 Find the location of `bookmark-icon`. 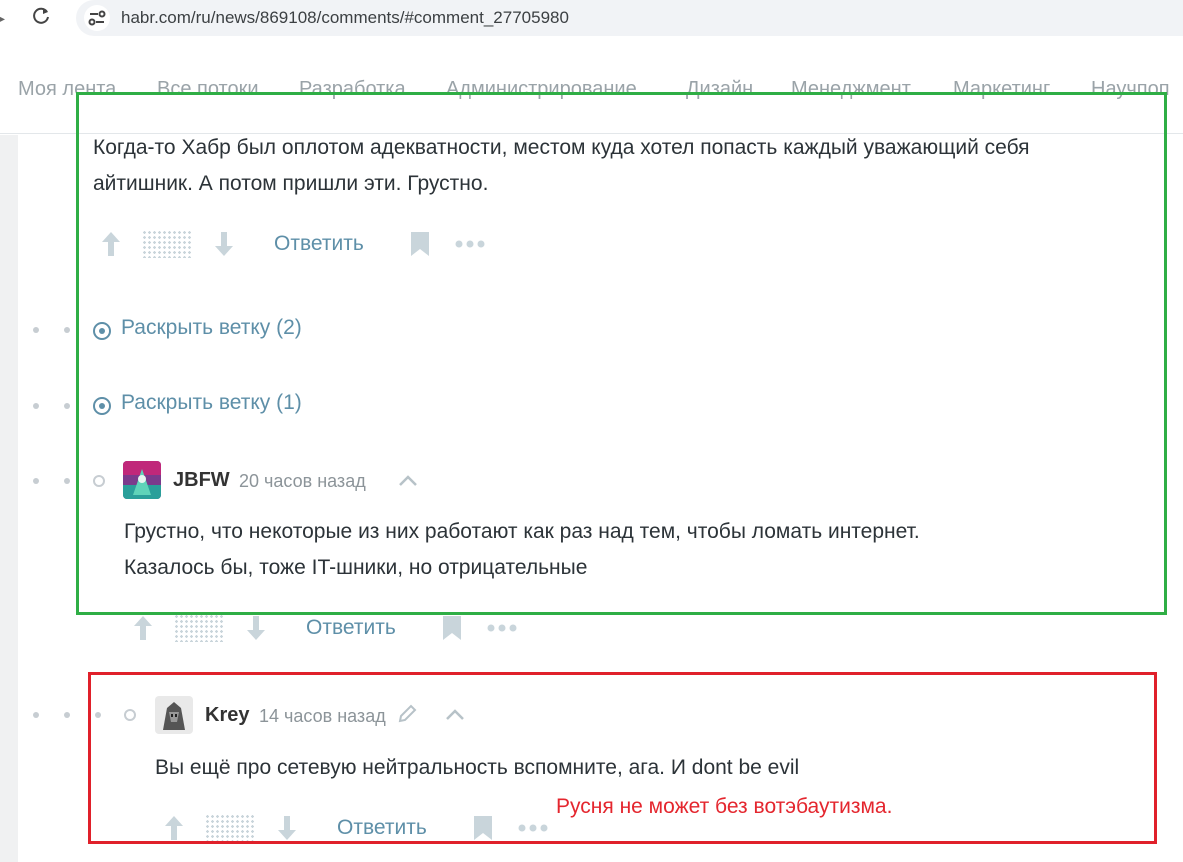

bookmark-icon is located at coordinates (452, 628).